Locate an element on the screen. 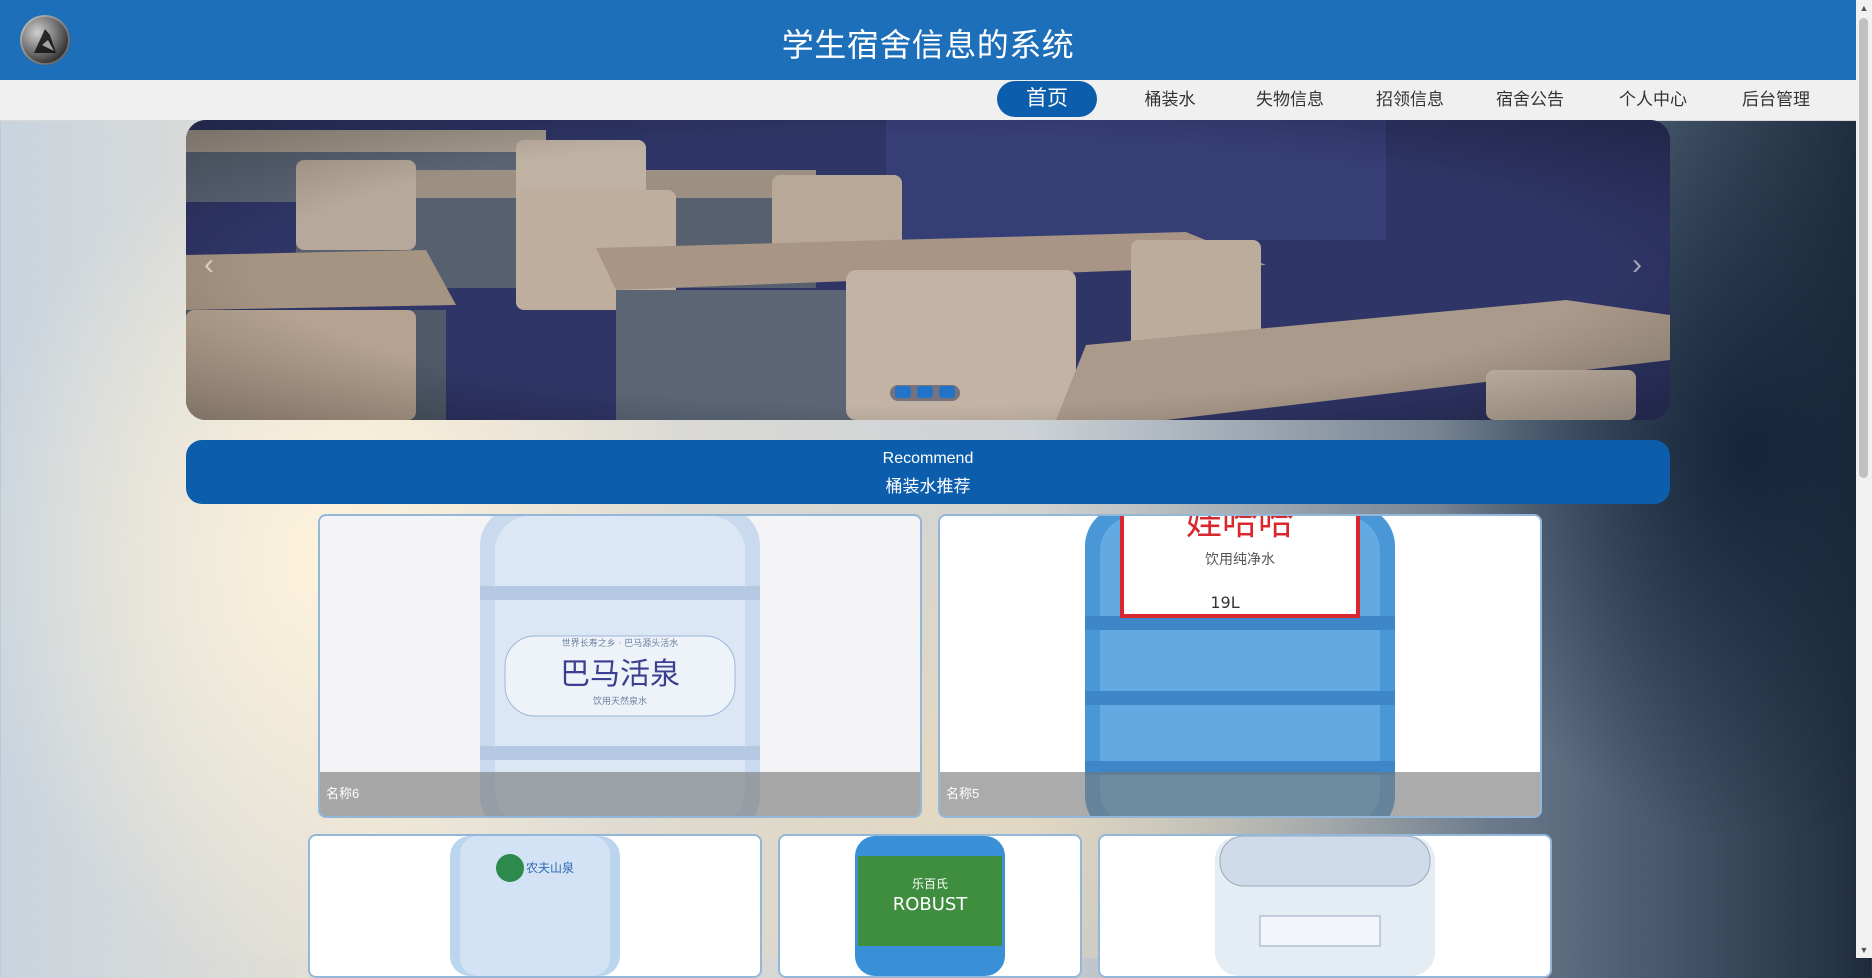 This screenshot has height=978, width=1872. svg-text: ROBUST is located at coordinates (931, 904).